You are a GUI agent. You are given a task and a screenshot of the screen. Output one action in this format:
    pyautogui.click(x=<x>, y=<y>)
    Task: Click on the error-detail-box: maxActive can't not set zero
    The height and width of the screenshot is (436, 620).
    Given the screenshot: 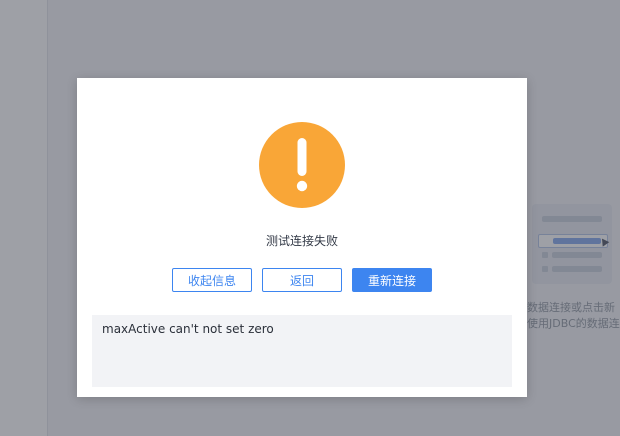 What is the action you would take?
    pyautogui.click(x=302, y=351)
    